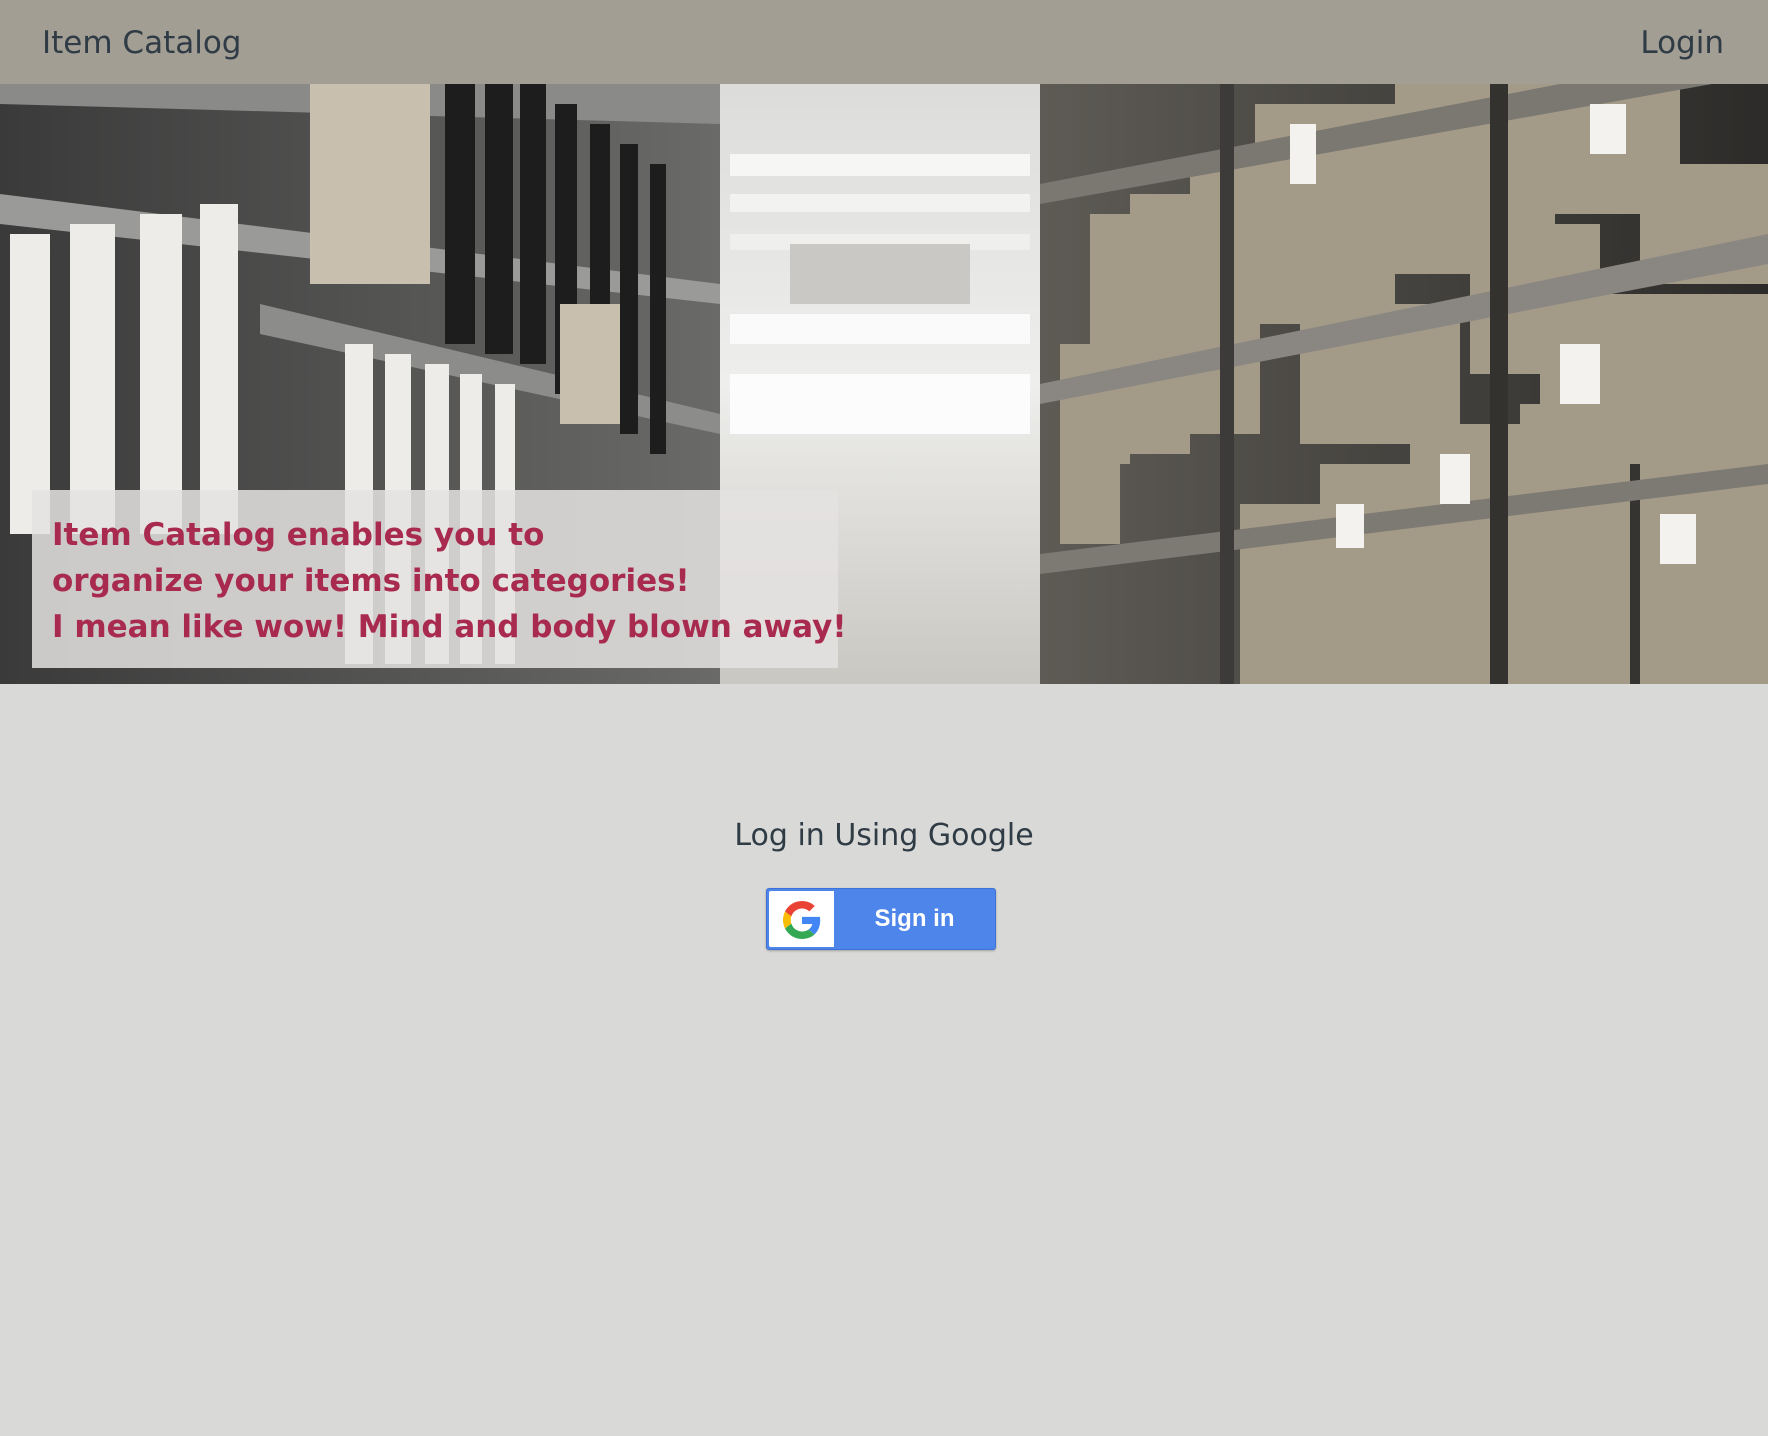 This screenshot has height=1436, width=1768. Describe the element at coordinates (371, 581) in the screenshot. I see `hero-caption-line: organize your items into categories!` at that location.